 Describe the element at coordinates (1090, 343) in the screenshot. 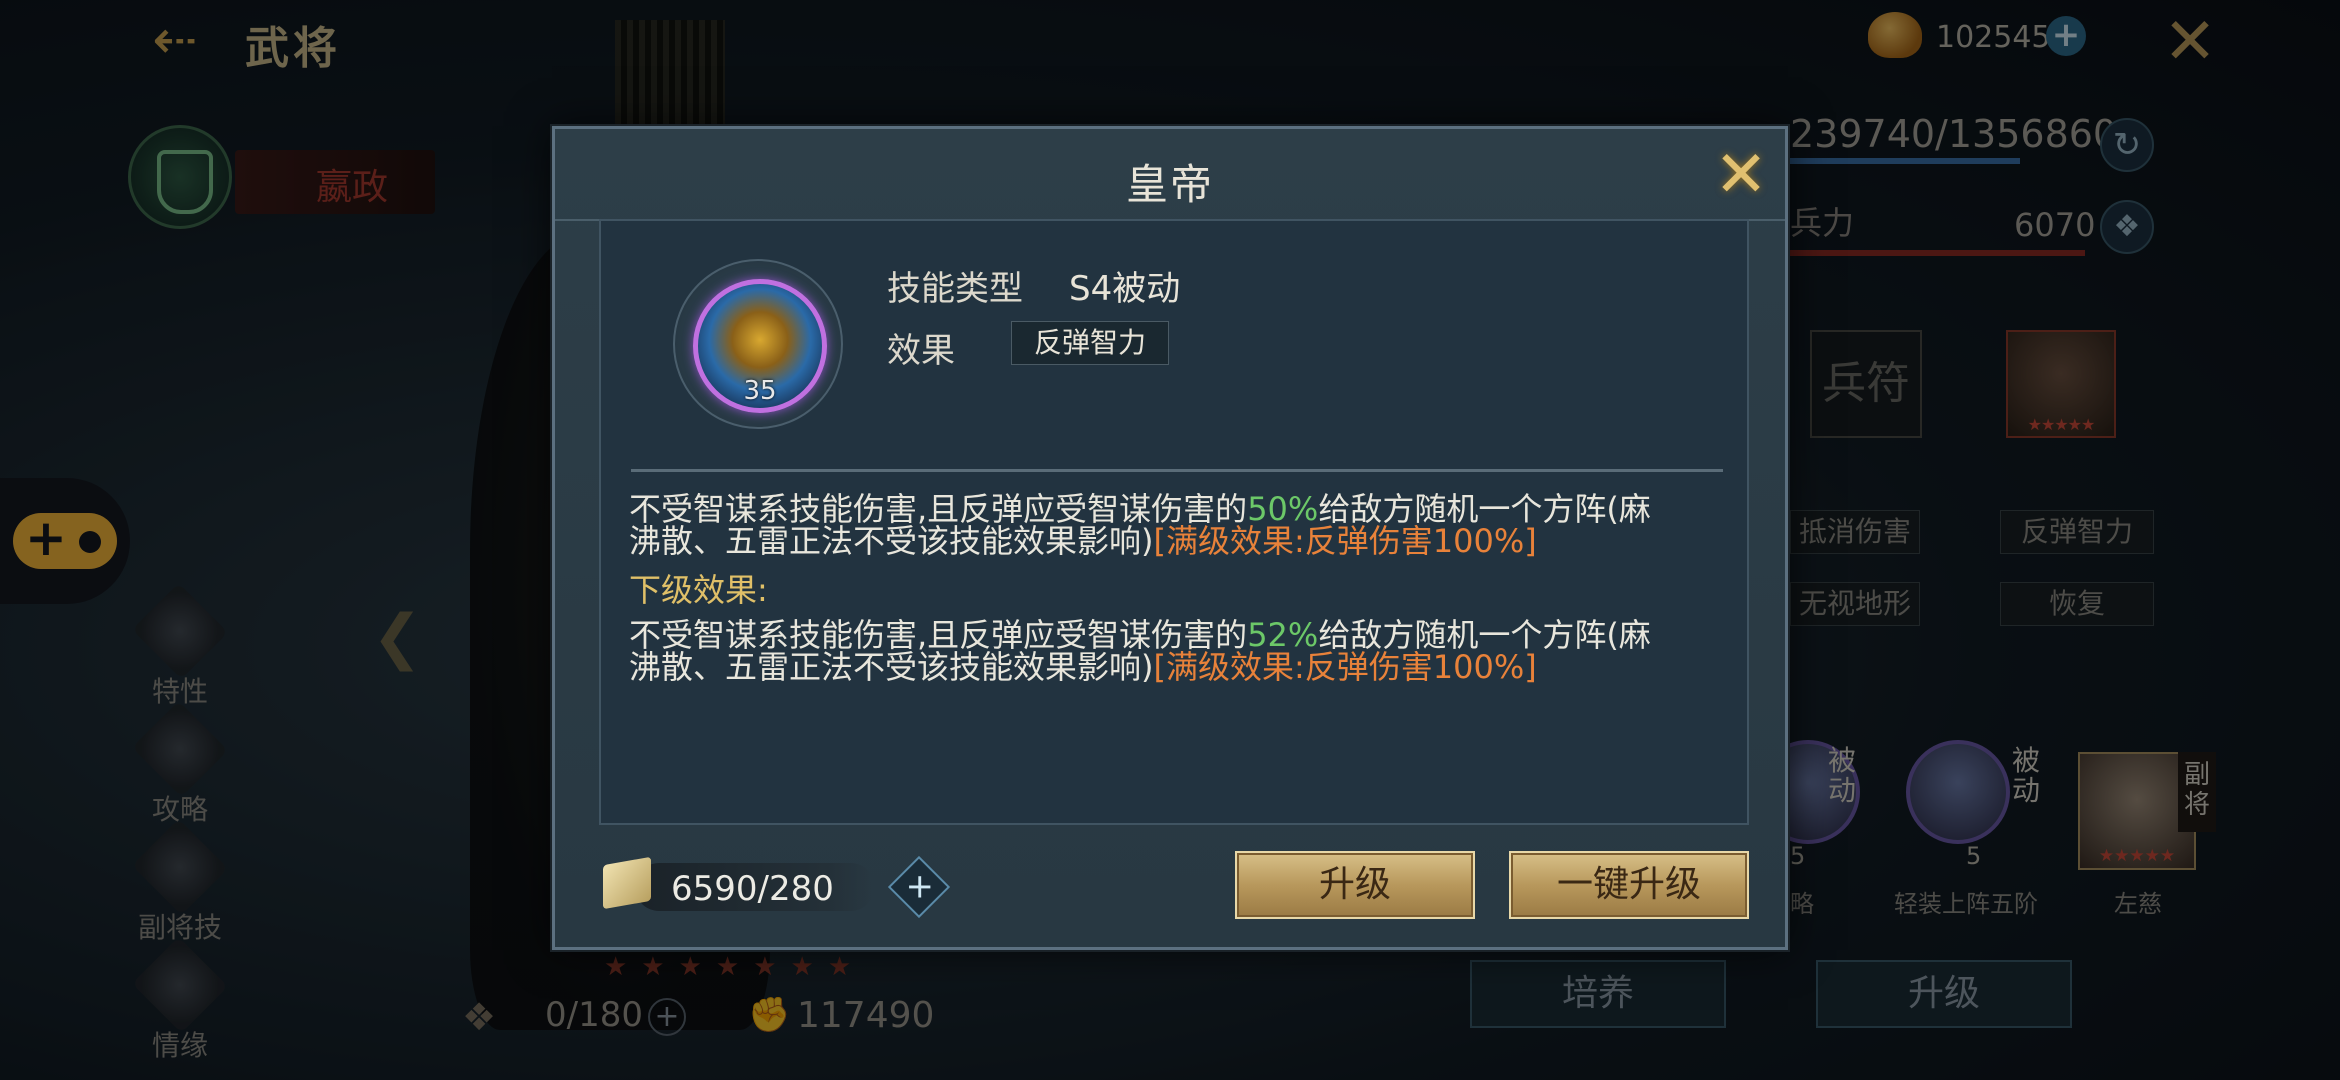

I see `effect-chip: 反弹智力` at that location.